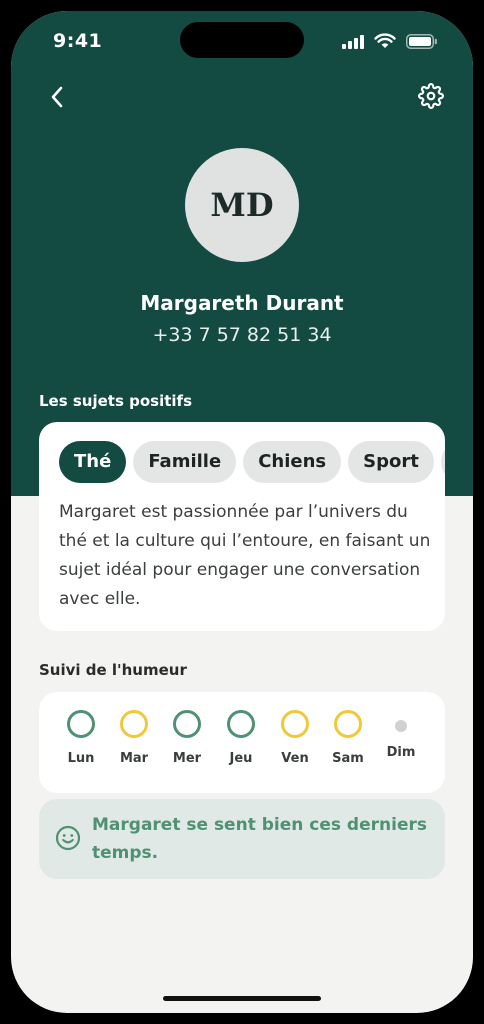 Image resolution: width=484 pixels, height=1024 pixels. Describe the element at coordinates (401, 752) in the screenshot. I see `day-label: Dim` at that location.